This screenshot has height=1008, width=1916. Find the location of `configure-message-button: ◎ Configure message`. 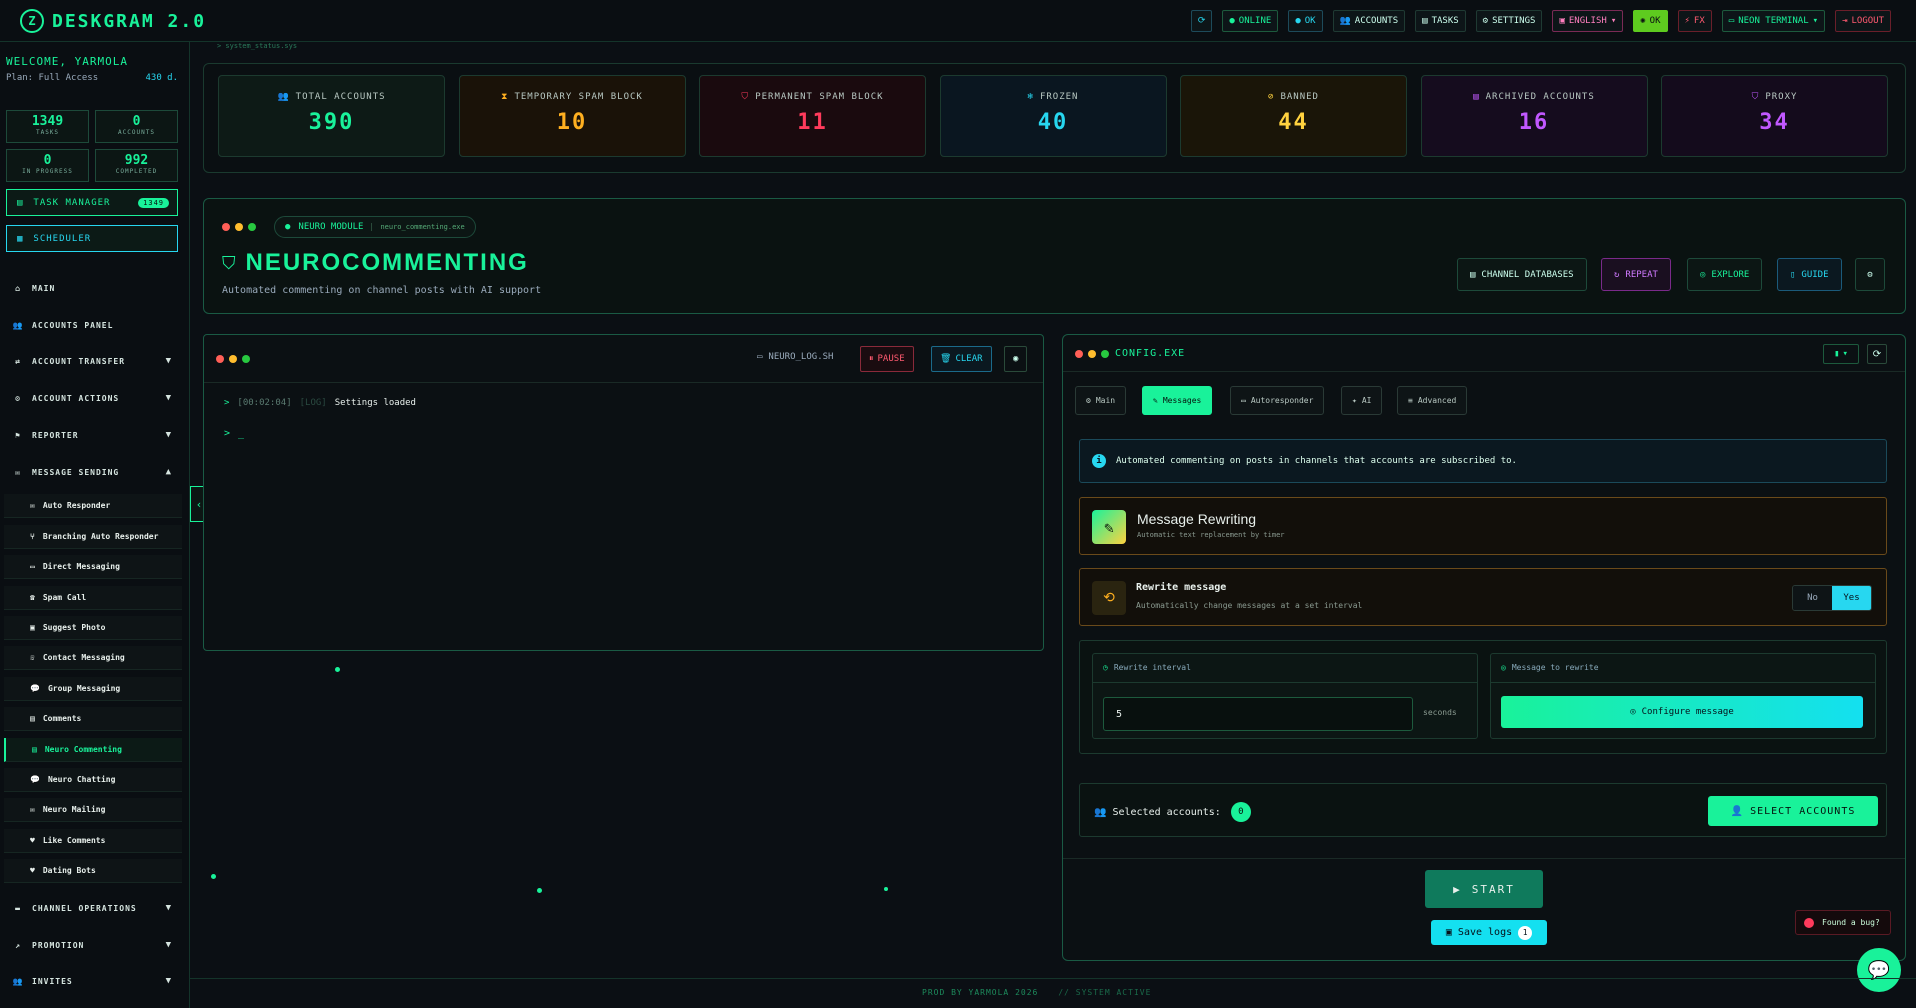

configure-message-button: ◎ Configure message is located at coordinates (1682, 712).